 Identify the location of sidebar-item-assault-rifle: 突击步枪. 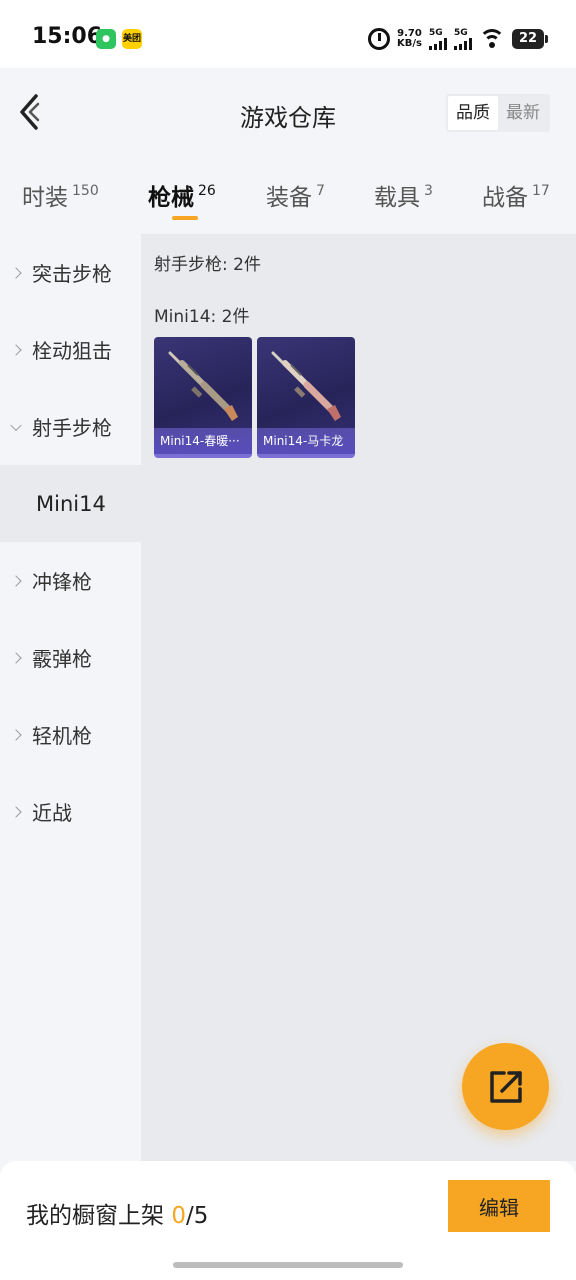
(70, 272).